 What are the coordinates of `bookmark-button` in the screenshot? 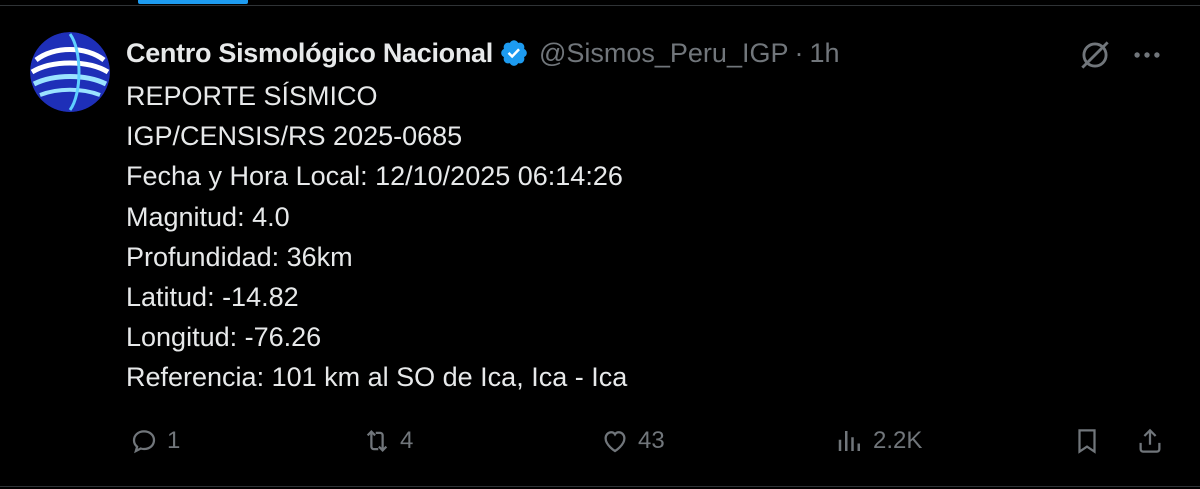 It's located at (1087, 441).